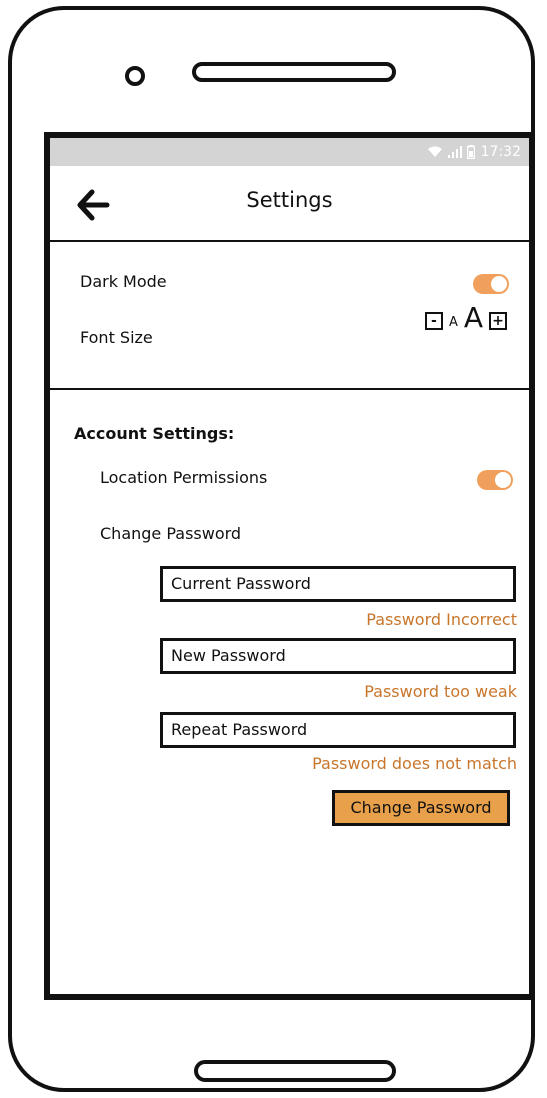 Image resolution: width=547 pixels, height=1098 pixels. What do you see at coordinates (441, 619) in the screenshot?
I see `current-password-error: Password Incorrect` at bounding box center [441, 619].